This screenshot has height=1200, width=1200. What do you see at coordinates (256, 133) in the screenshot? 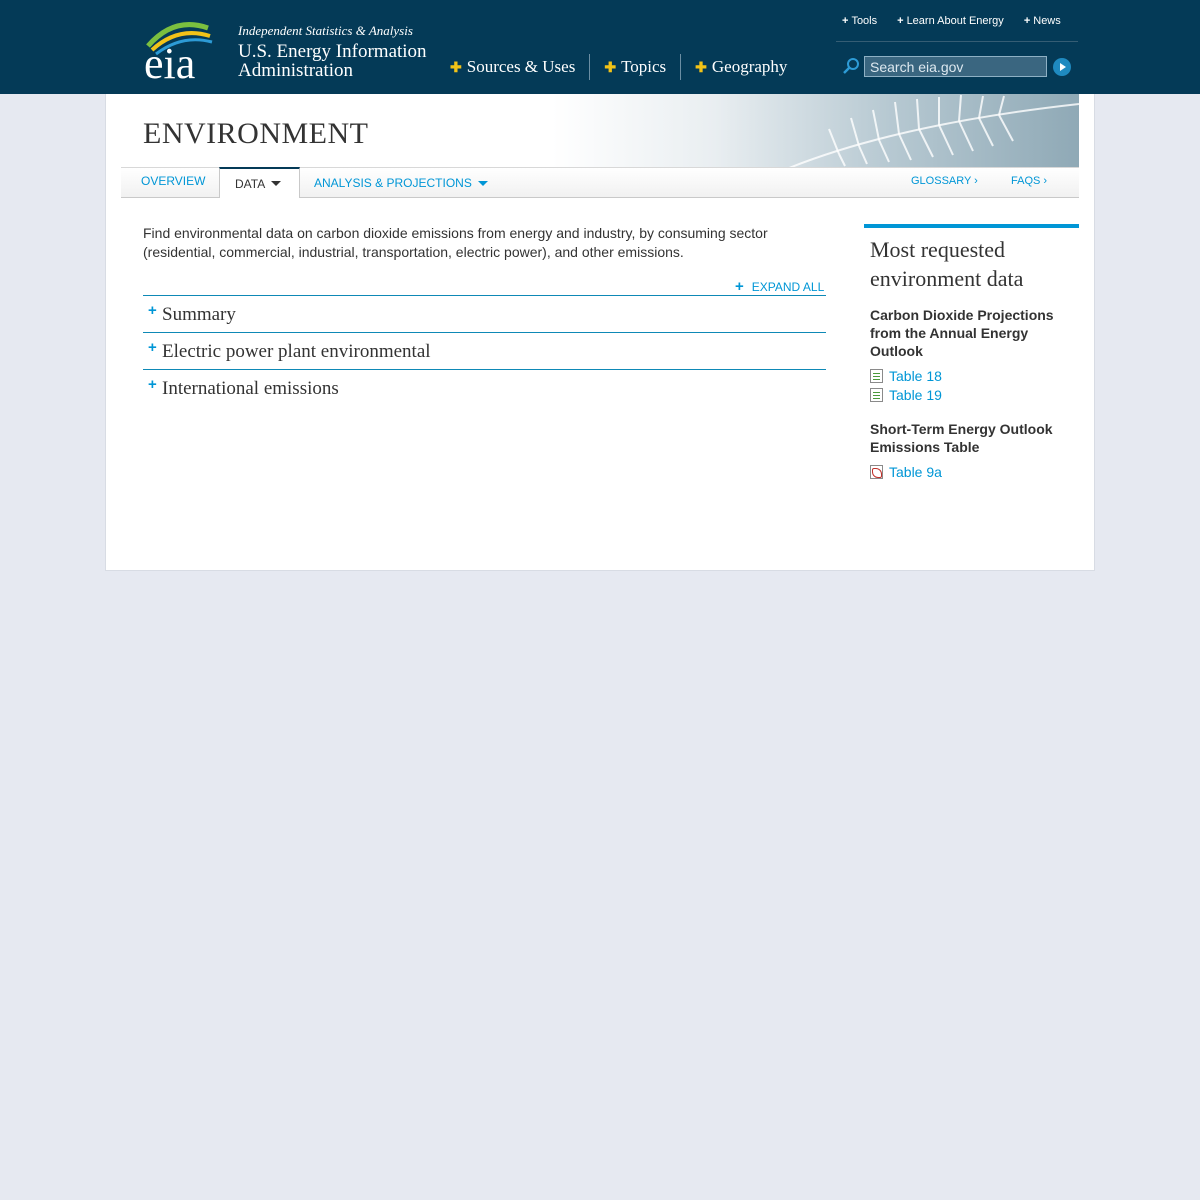
I see `page-title: ENVIRONMENT` at bounding box center [256, 133].